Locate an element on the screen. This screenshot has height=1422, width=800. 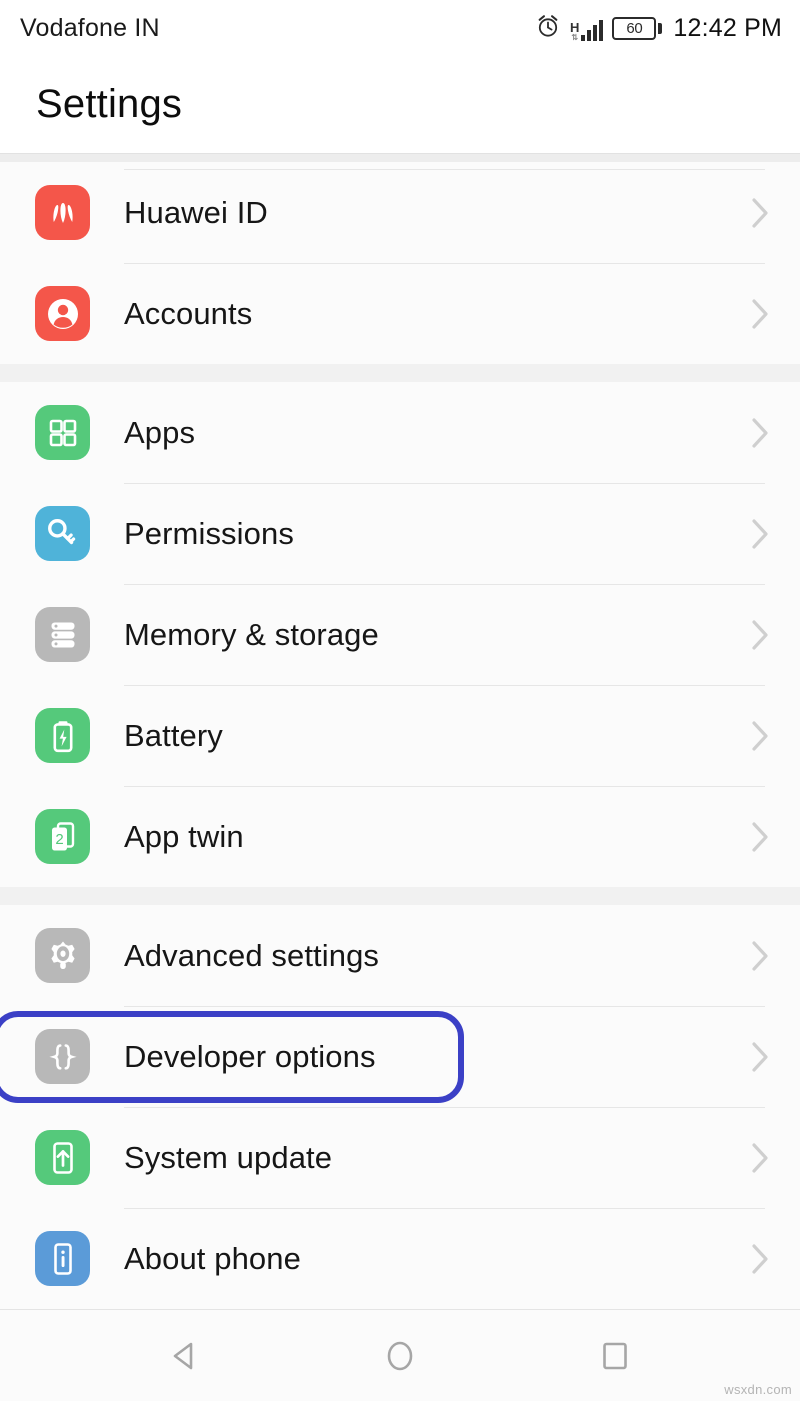
list-item-label: Battery is located at coordinates (173, 735).